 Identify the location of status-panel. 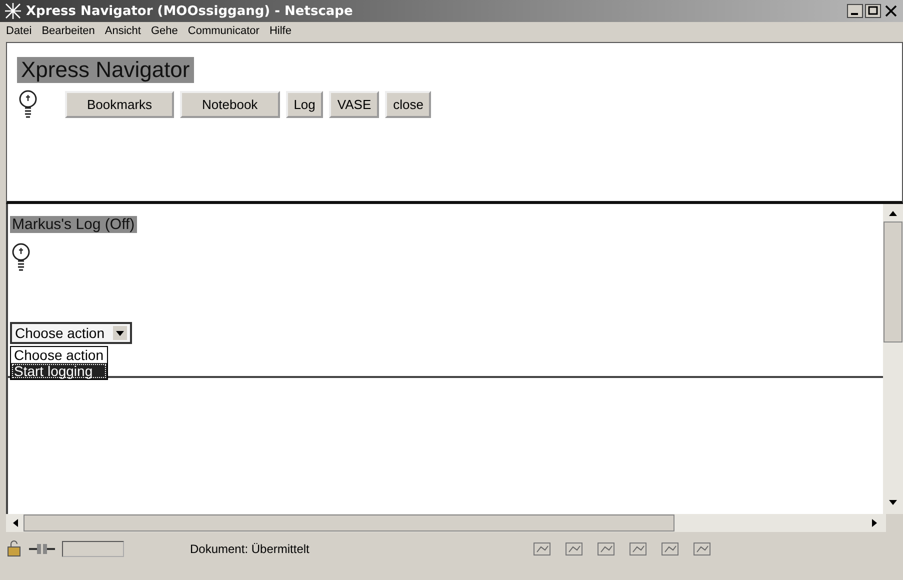
(93, 549).